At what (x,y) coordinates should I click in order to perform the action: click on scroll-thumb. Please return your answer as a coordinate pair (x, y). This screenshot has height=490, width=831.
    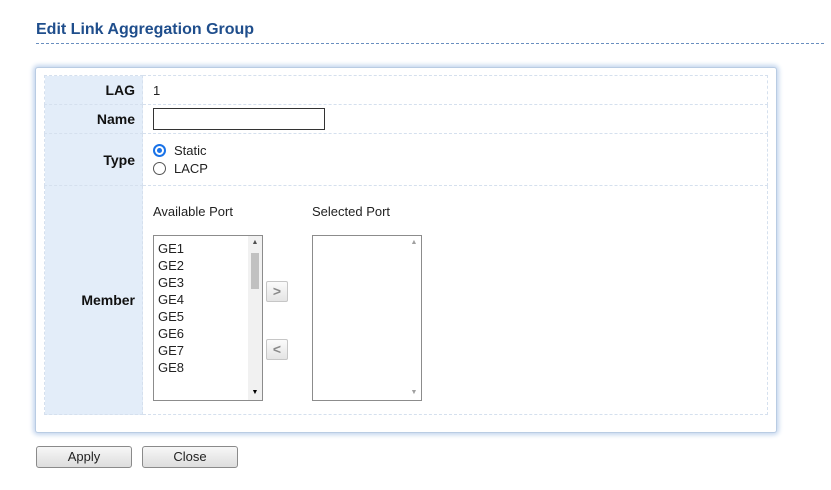
    Looking at the image, I should click on (255, 271).